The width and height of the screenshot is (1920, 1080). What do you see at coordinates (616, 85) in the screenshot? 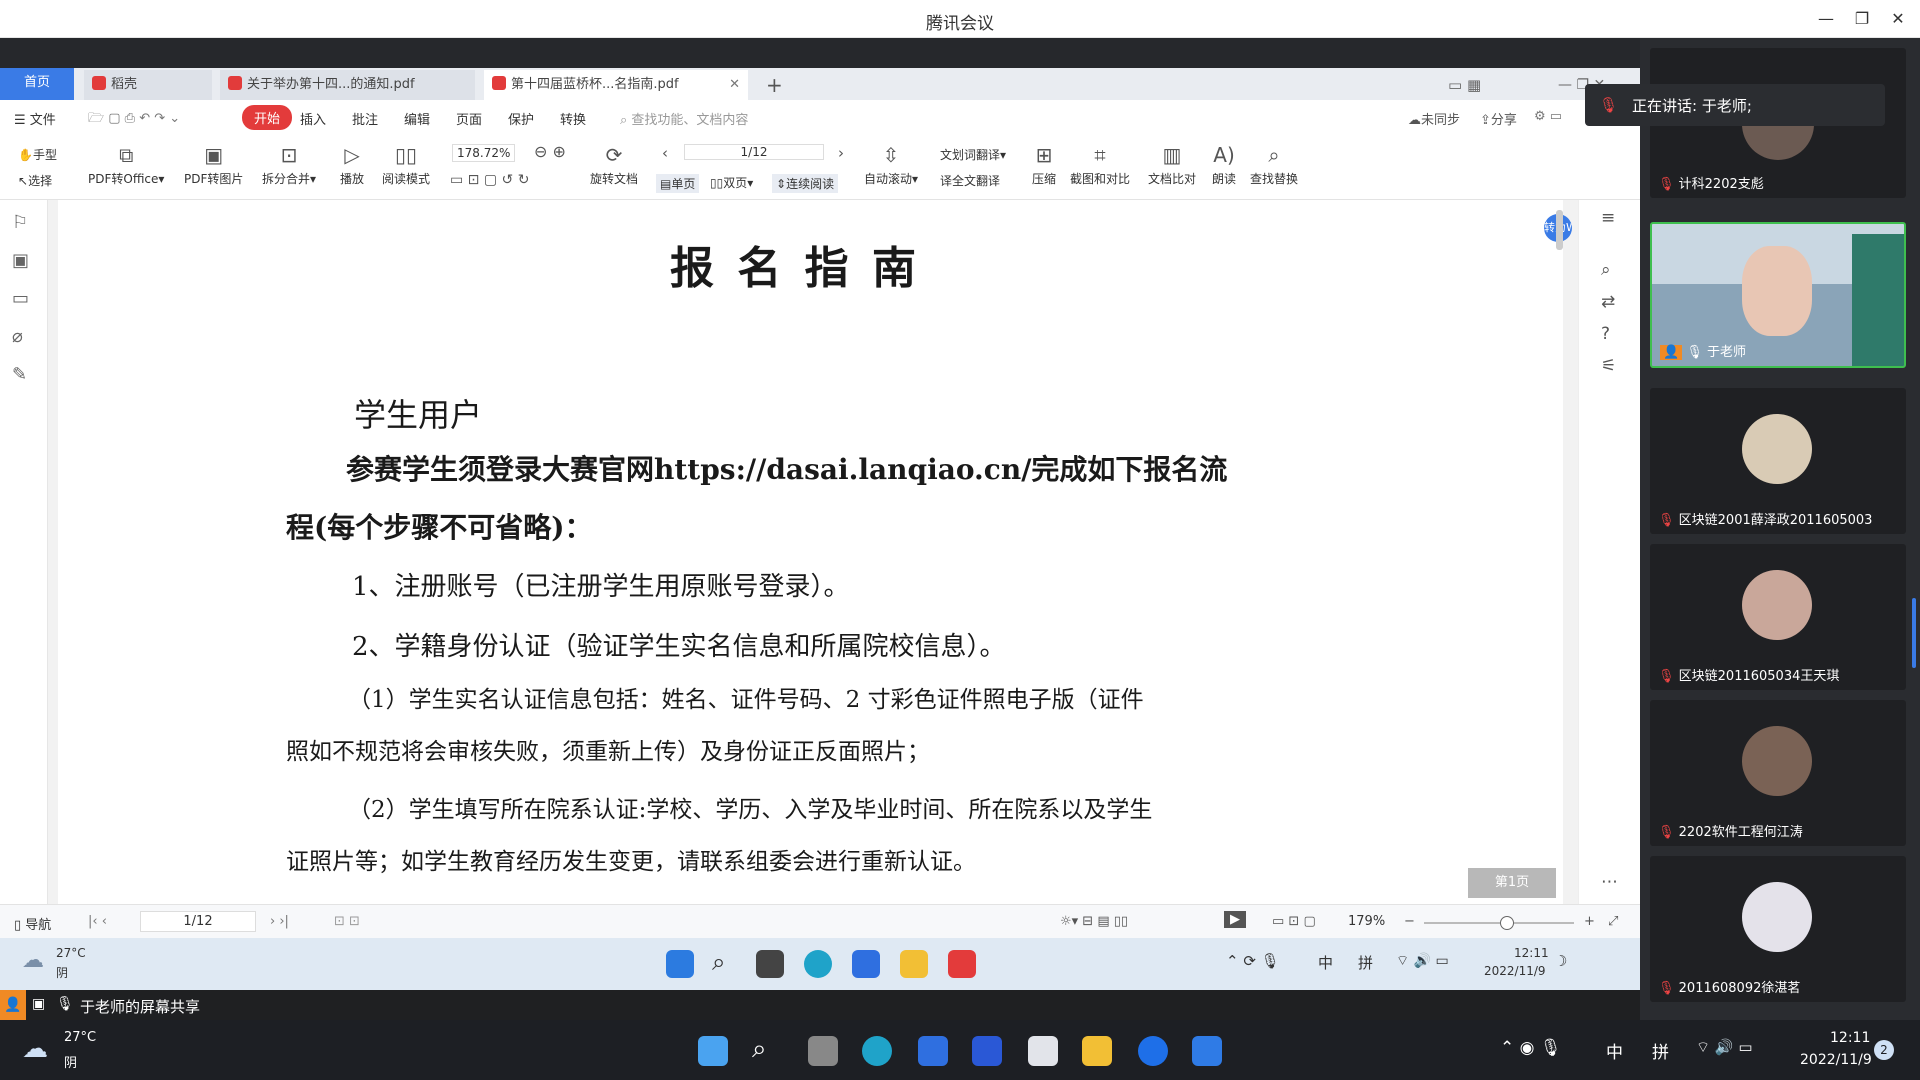
I see `tab-guide-pdf: 第十四届蓝桥杯...名指南.pdf ✕` at bounding box center [616, 85].